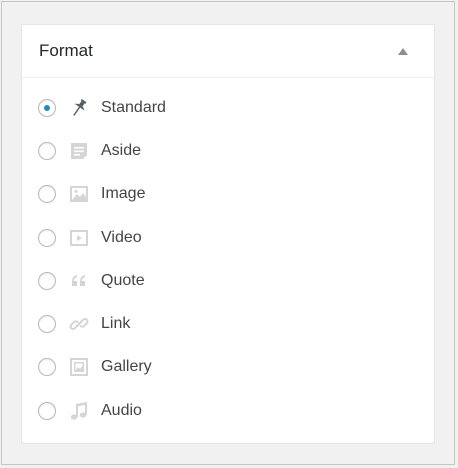 The height and width of the screenshot is (468, 458). Describe the element at coordinates (116, 324) in the screenshot. I see `format-label: Link` at that location.